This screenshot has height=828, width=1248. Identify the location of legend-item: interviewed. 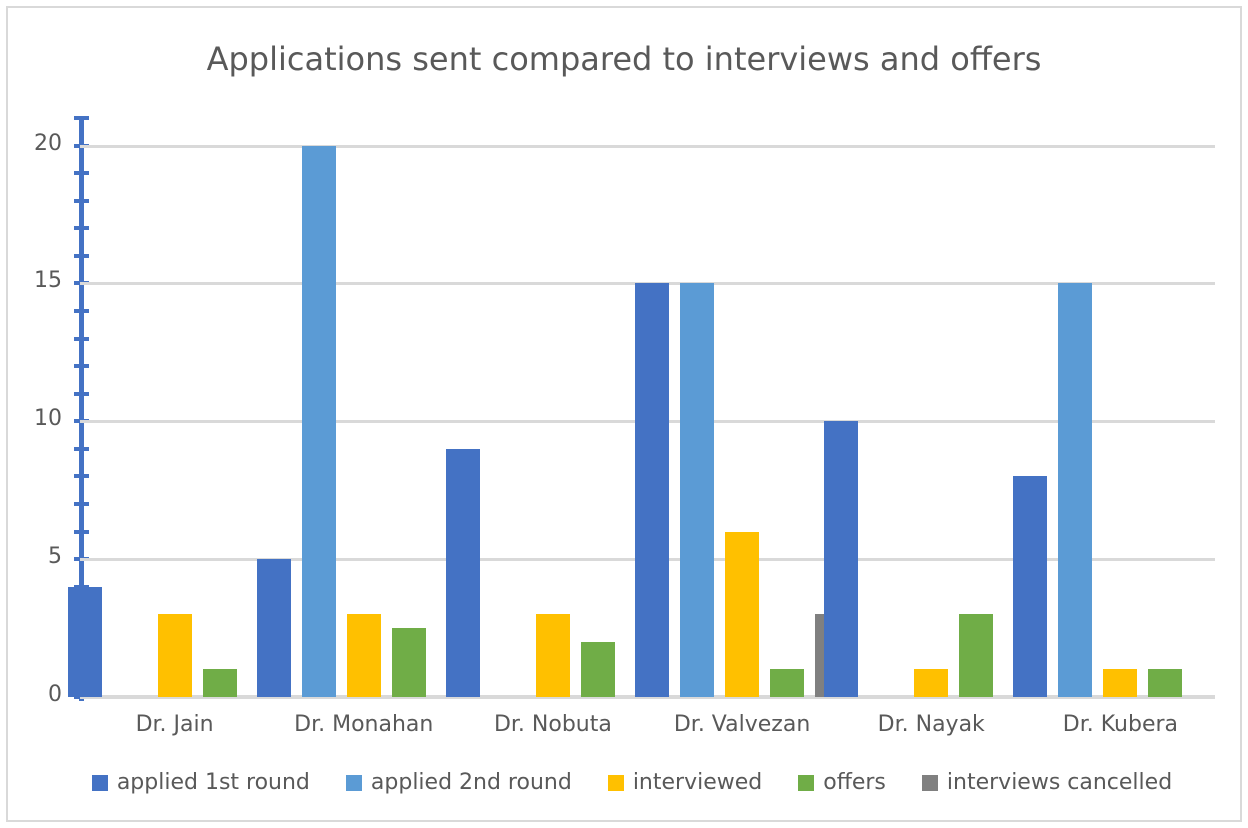
(685, 782).